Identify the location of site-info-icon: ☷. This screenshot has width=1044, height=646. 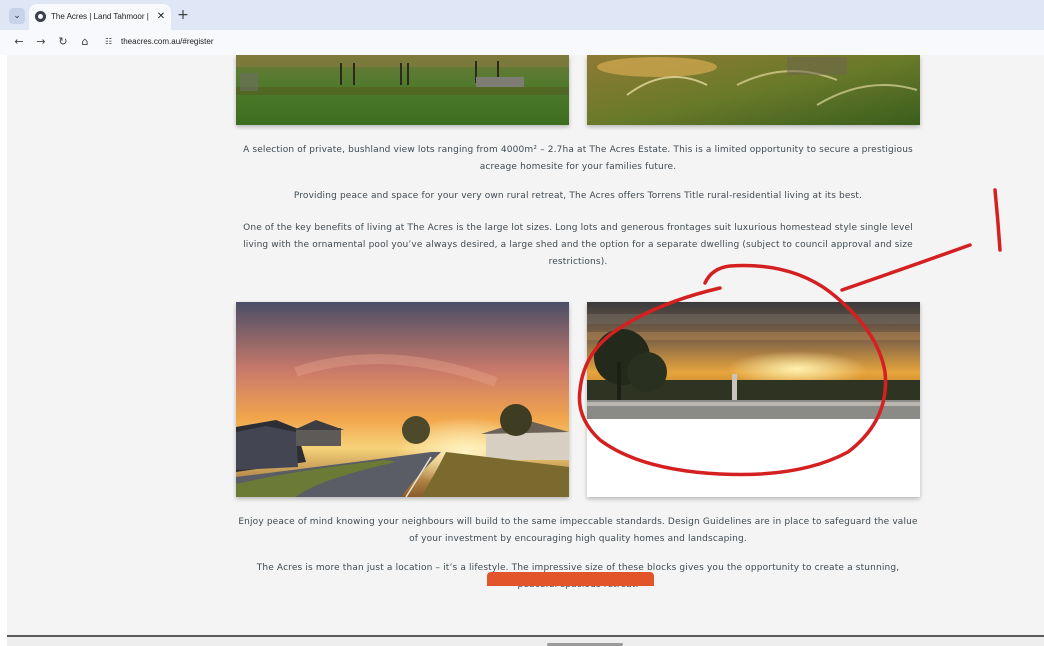
(110, 42).